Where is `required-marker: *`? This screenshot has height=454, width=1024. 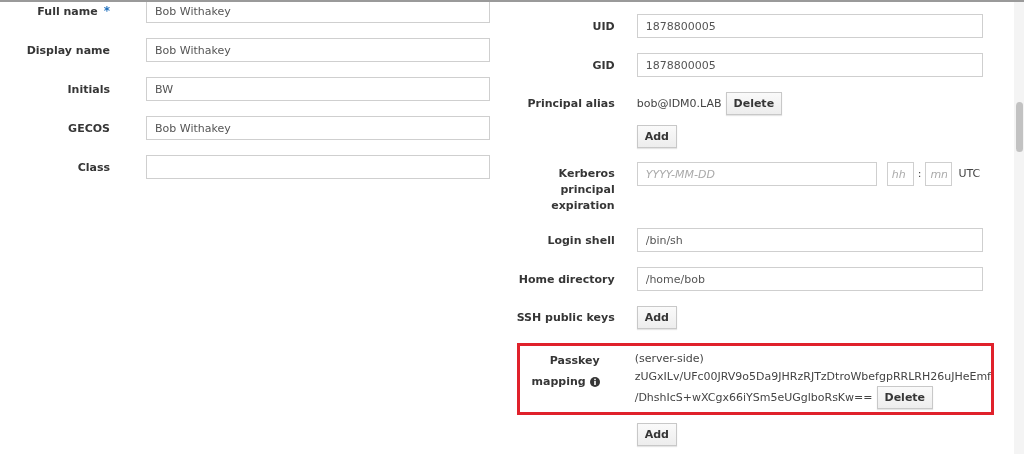
required-marker: * is located at coordinates (106, 11).